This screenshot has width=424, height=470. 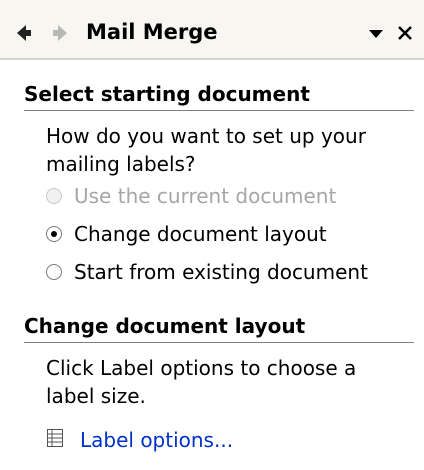 I want to click on section-heading-change-document-layout: Change document layout, so click(x=165, y=326).